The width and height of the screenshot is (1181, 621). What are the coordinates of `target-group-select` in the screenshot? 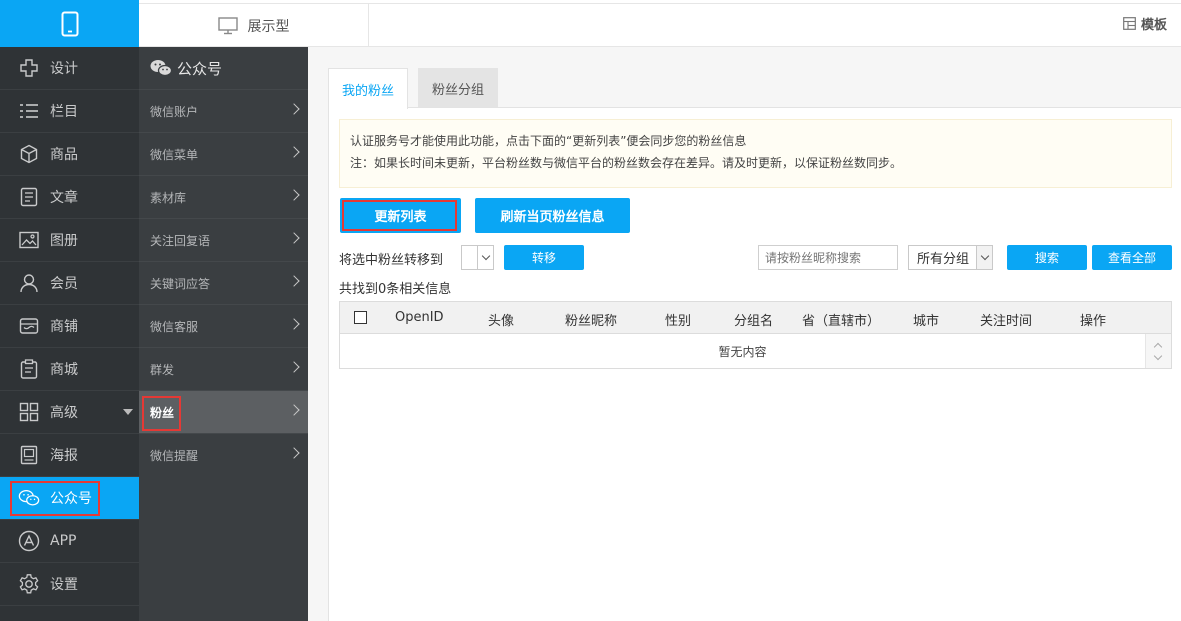 It's located at (477, 257).